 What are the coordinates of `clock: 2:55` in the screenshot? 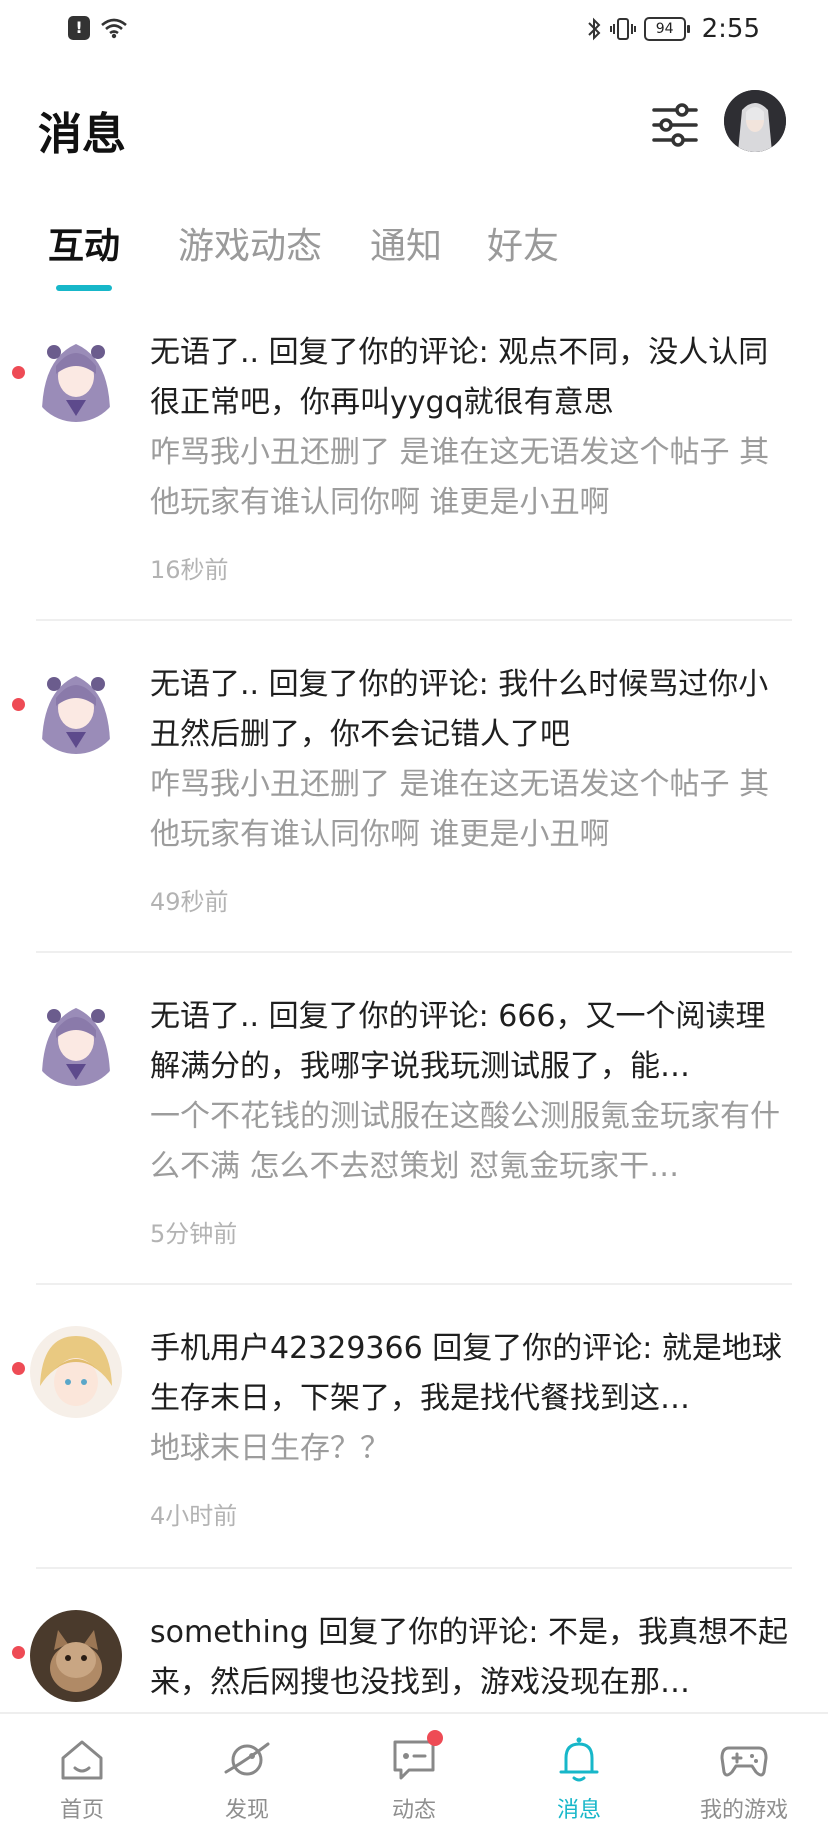 It's located at (730, 29).